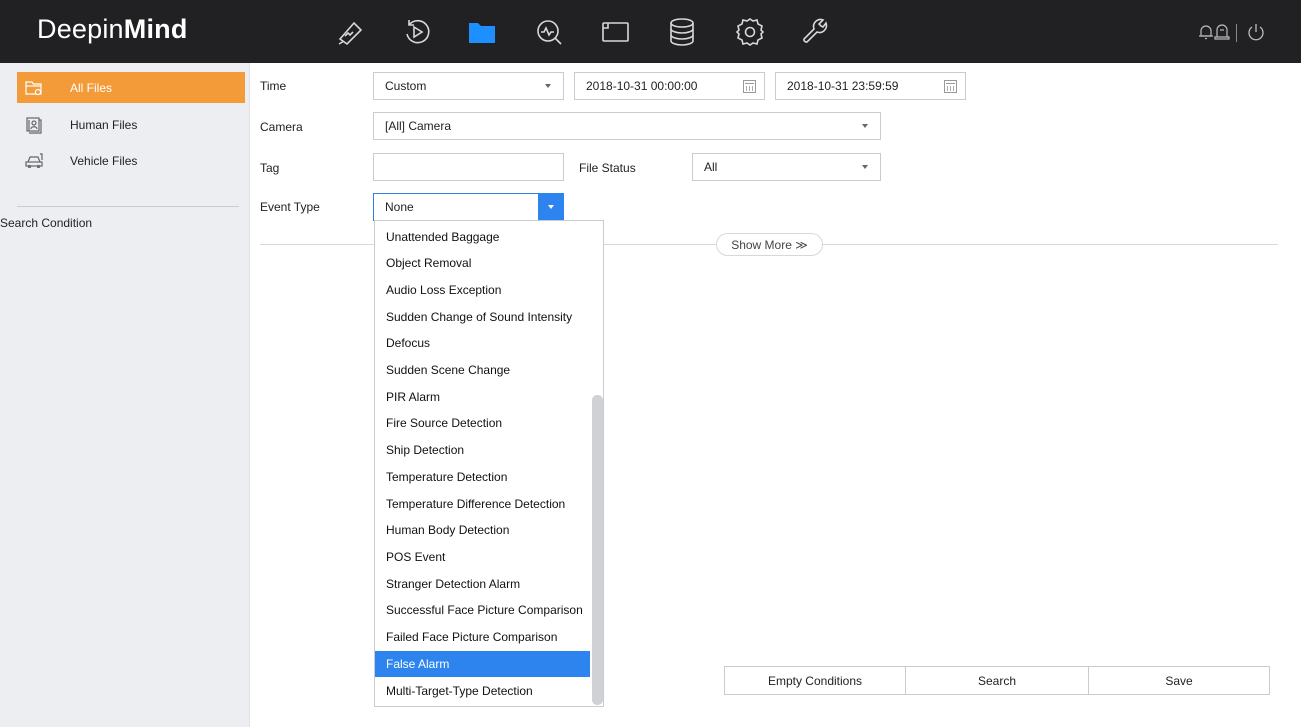 The image size is (1301, 727). What do you see at coordinates (468, 167) in the screenshot?
I see `tag-input` at bounding box center [468, 167].